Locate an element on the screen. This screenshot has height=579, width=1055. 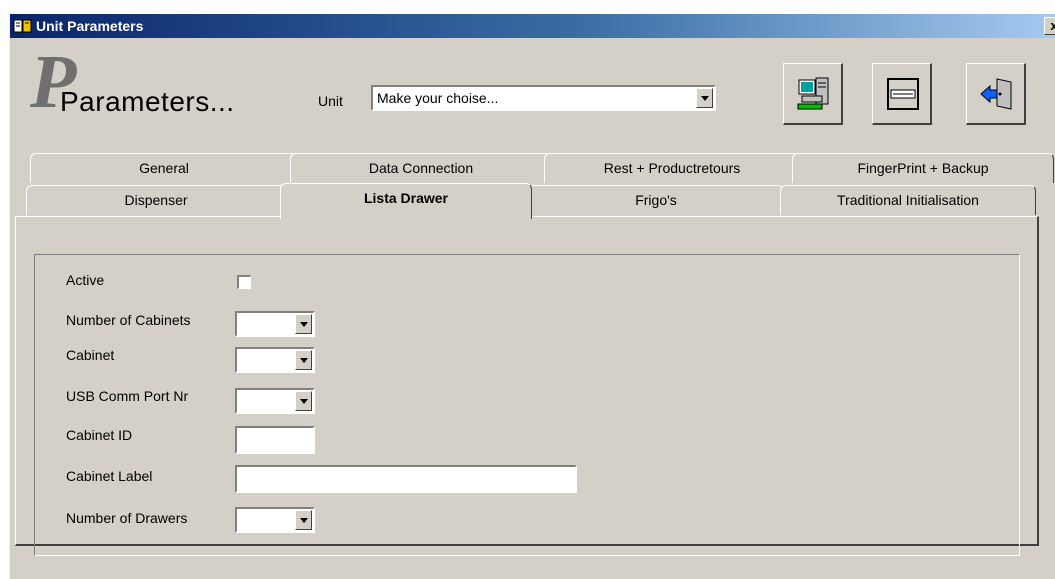
cabinet-label-label: Cabinet Label is located at coordinates (109, 476).